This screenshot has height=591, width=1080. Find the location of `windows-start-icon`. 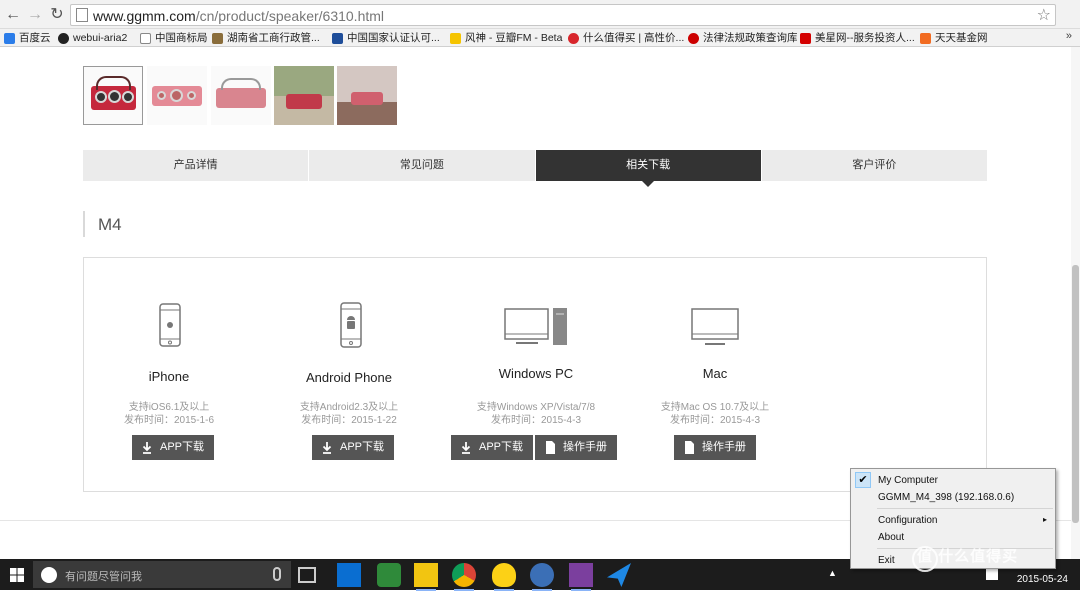

windows-start-icon is located at coordinates (17, 575).